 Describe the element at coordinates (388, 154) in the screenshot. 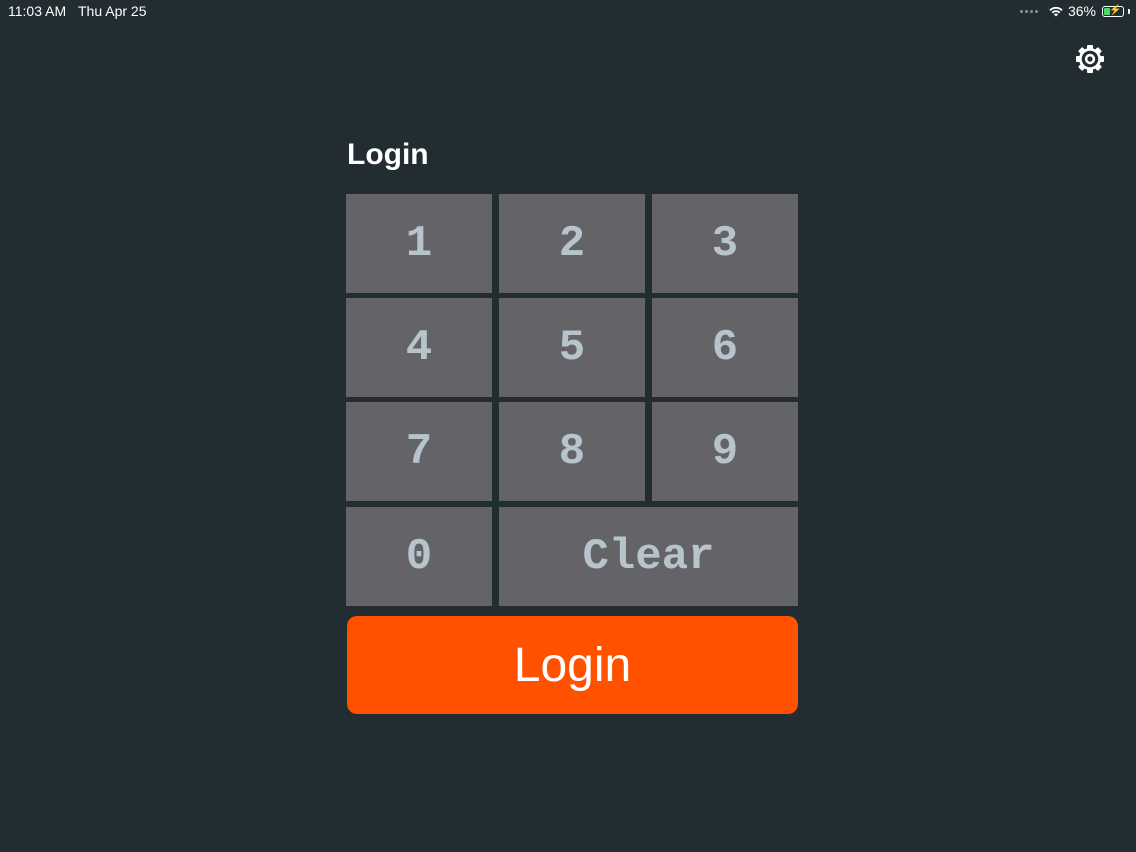

I see `page-title: Login` at that location.